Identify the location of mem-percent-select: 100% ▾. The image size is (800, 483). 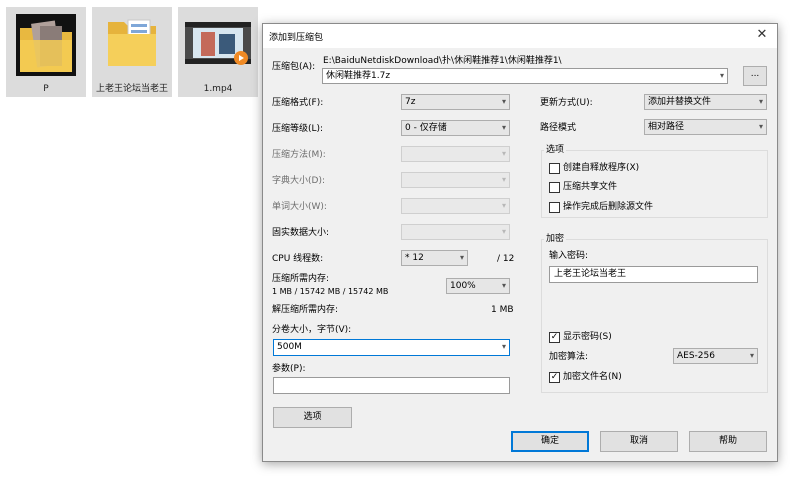
(478, 286).